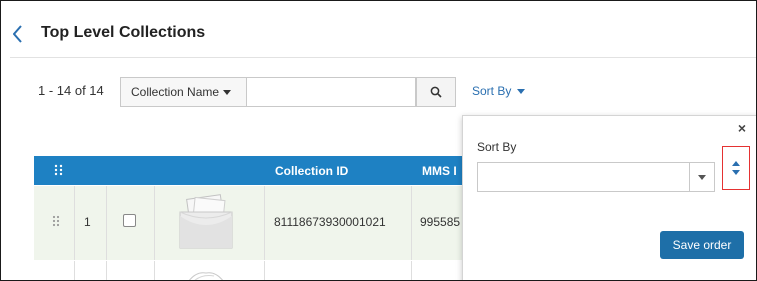  What do you see at coordinates (129, 220) in the screenshot?
I see `row-checkbox` at bounding box center [129, 220].